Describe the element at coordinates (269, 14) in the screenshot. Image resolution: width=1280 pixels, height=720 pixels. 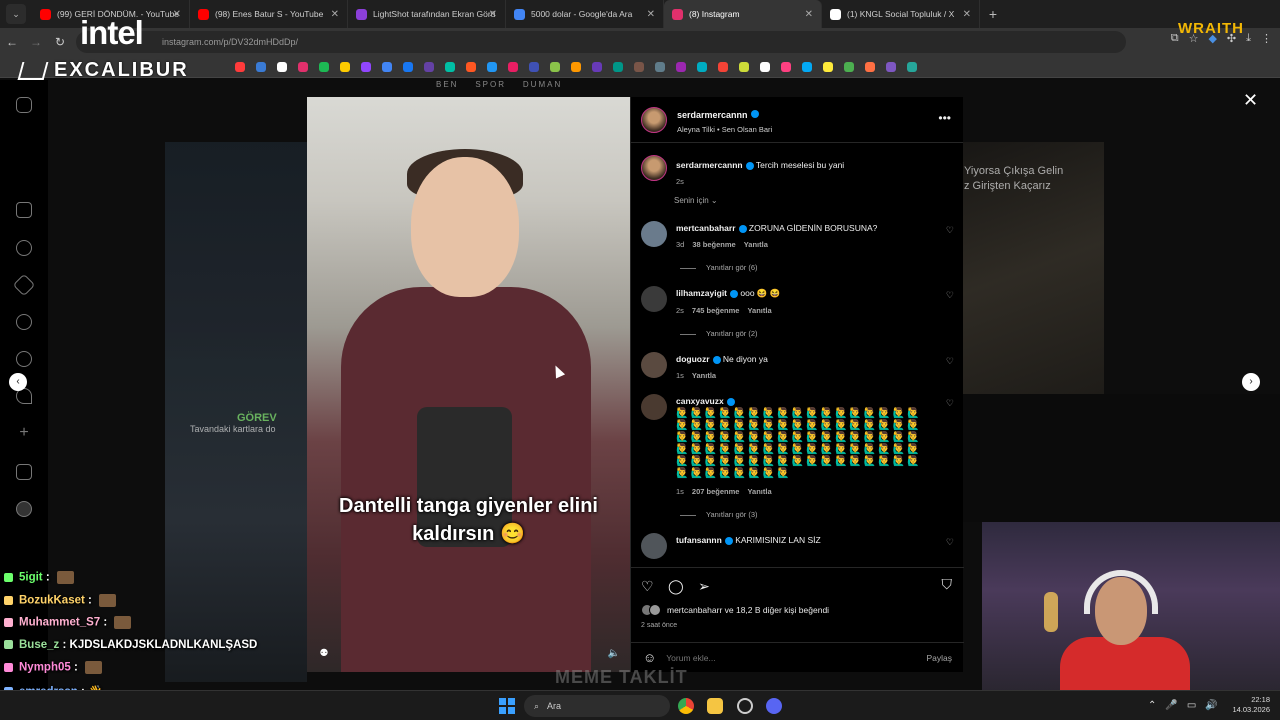
I see `browser-tab: (98) Enes Batur S - YouTube ✕` at that location.